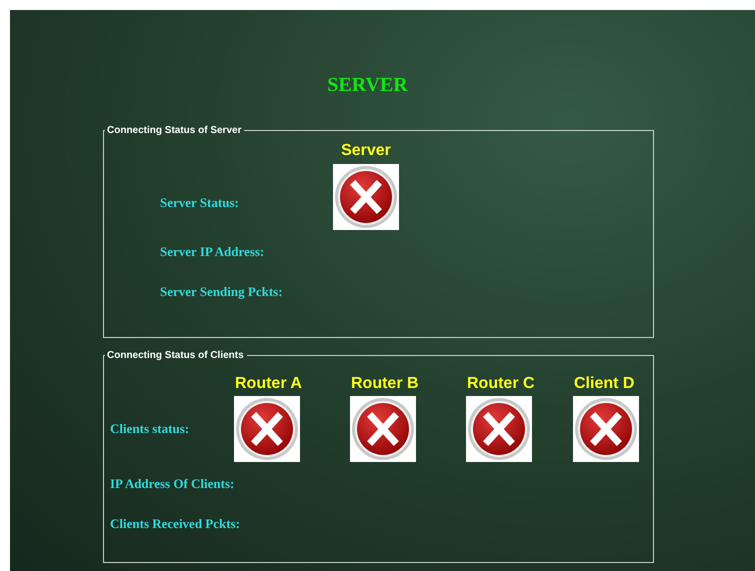  What do you see at coordinates (175, 355) in the screenshot?
I see `group-title: Connecting Status of Clients` at bounding box center [175, 355].